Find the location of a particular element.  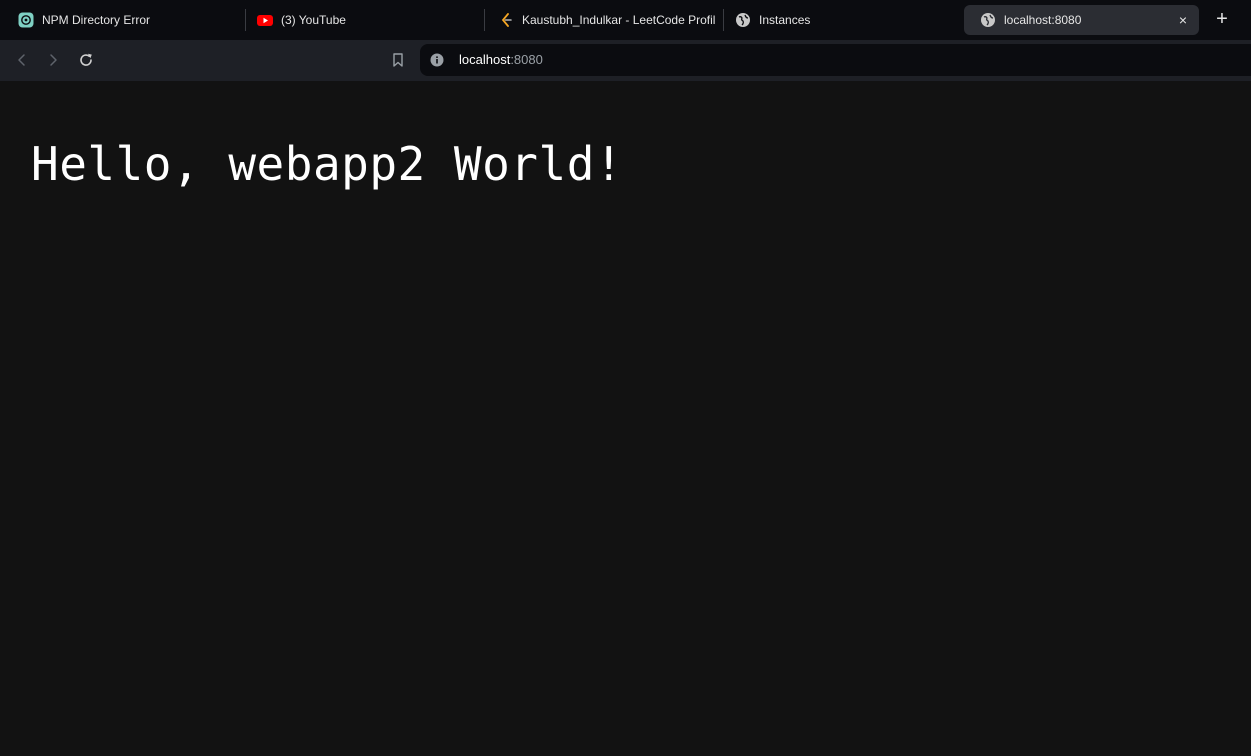

reload-icon is located at coordinates (86, 59).